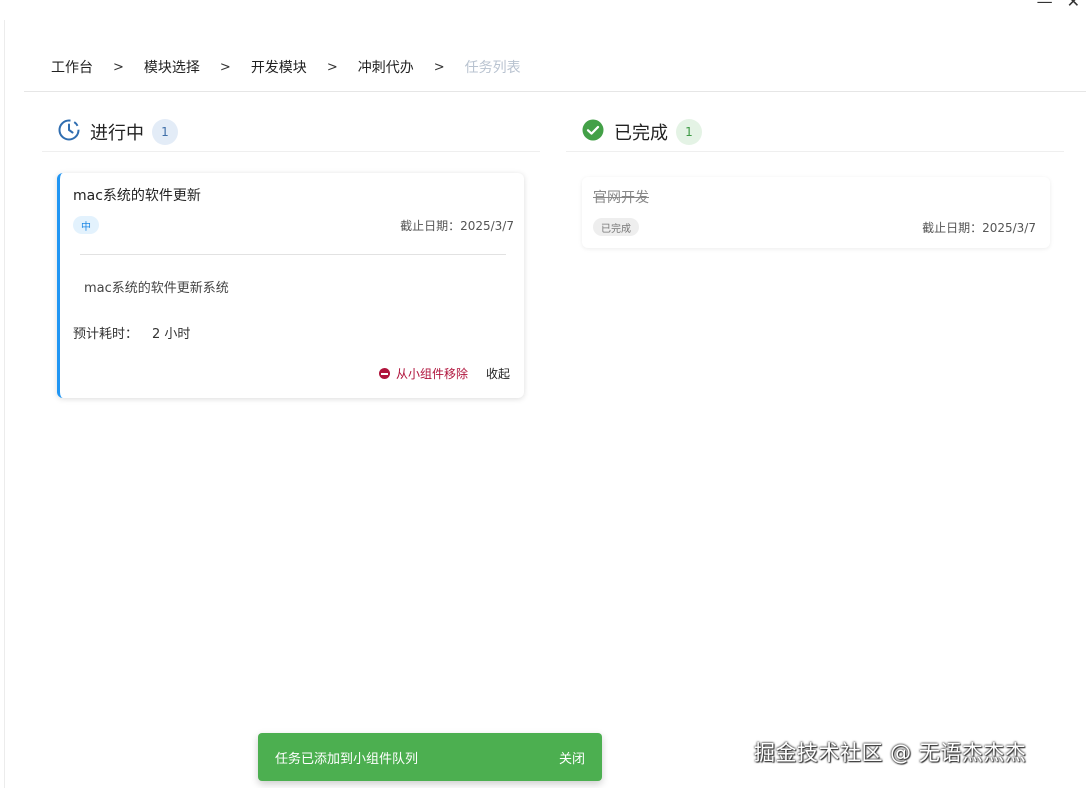 Image resolution: width=1086 pixels, height=788 pixels. Describe the element at coordinates (555, 91) in the screenshot. I see `header-divider` at that location.